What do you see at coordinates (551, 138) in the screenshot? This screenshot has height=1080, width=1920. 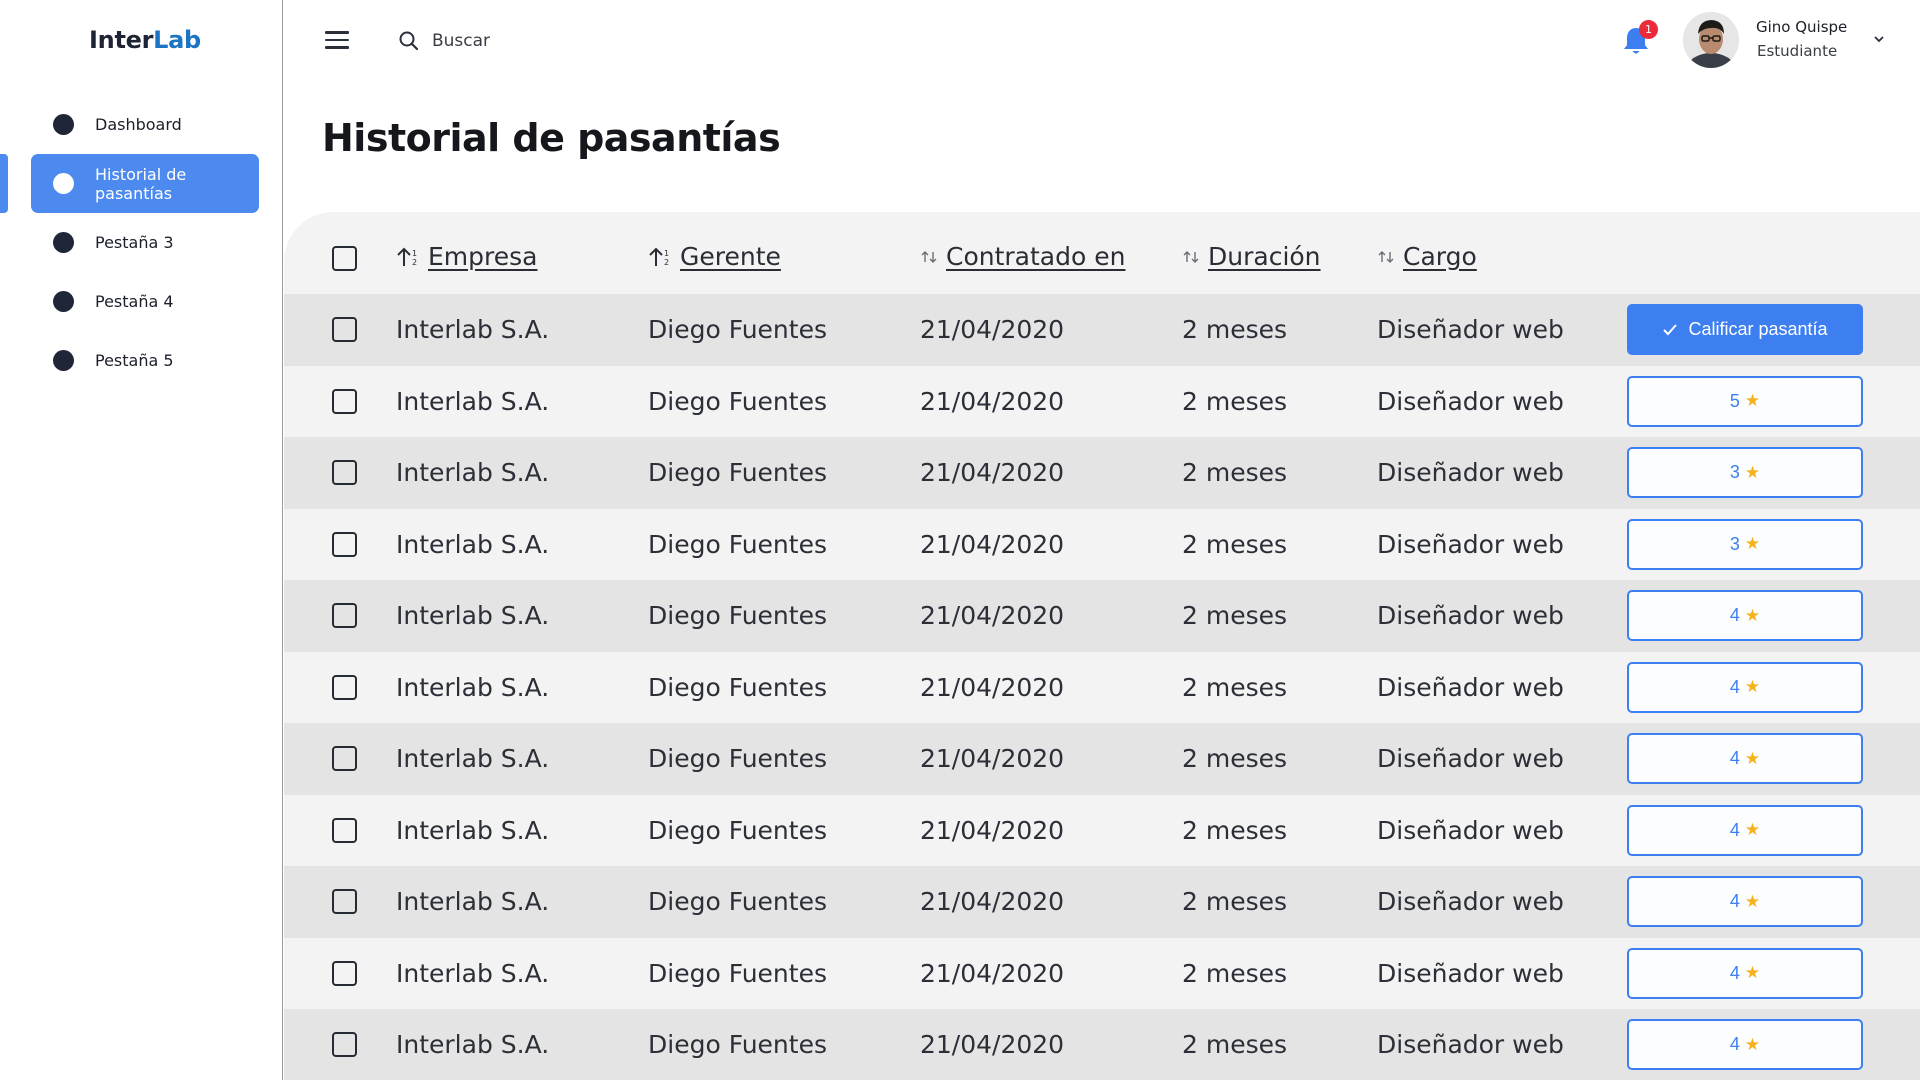 I see `page-title: Historial de pasantías` at bounding box center [551, 138].